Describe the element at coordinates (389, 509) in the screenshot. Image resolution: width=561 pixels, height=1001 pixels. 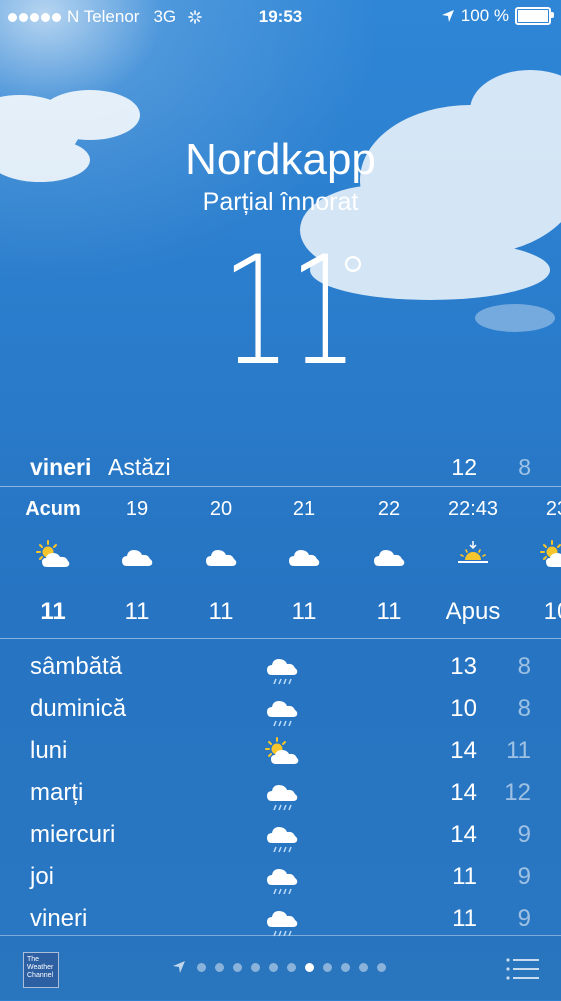
I see `hourly-time: 22` at that location.